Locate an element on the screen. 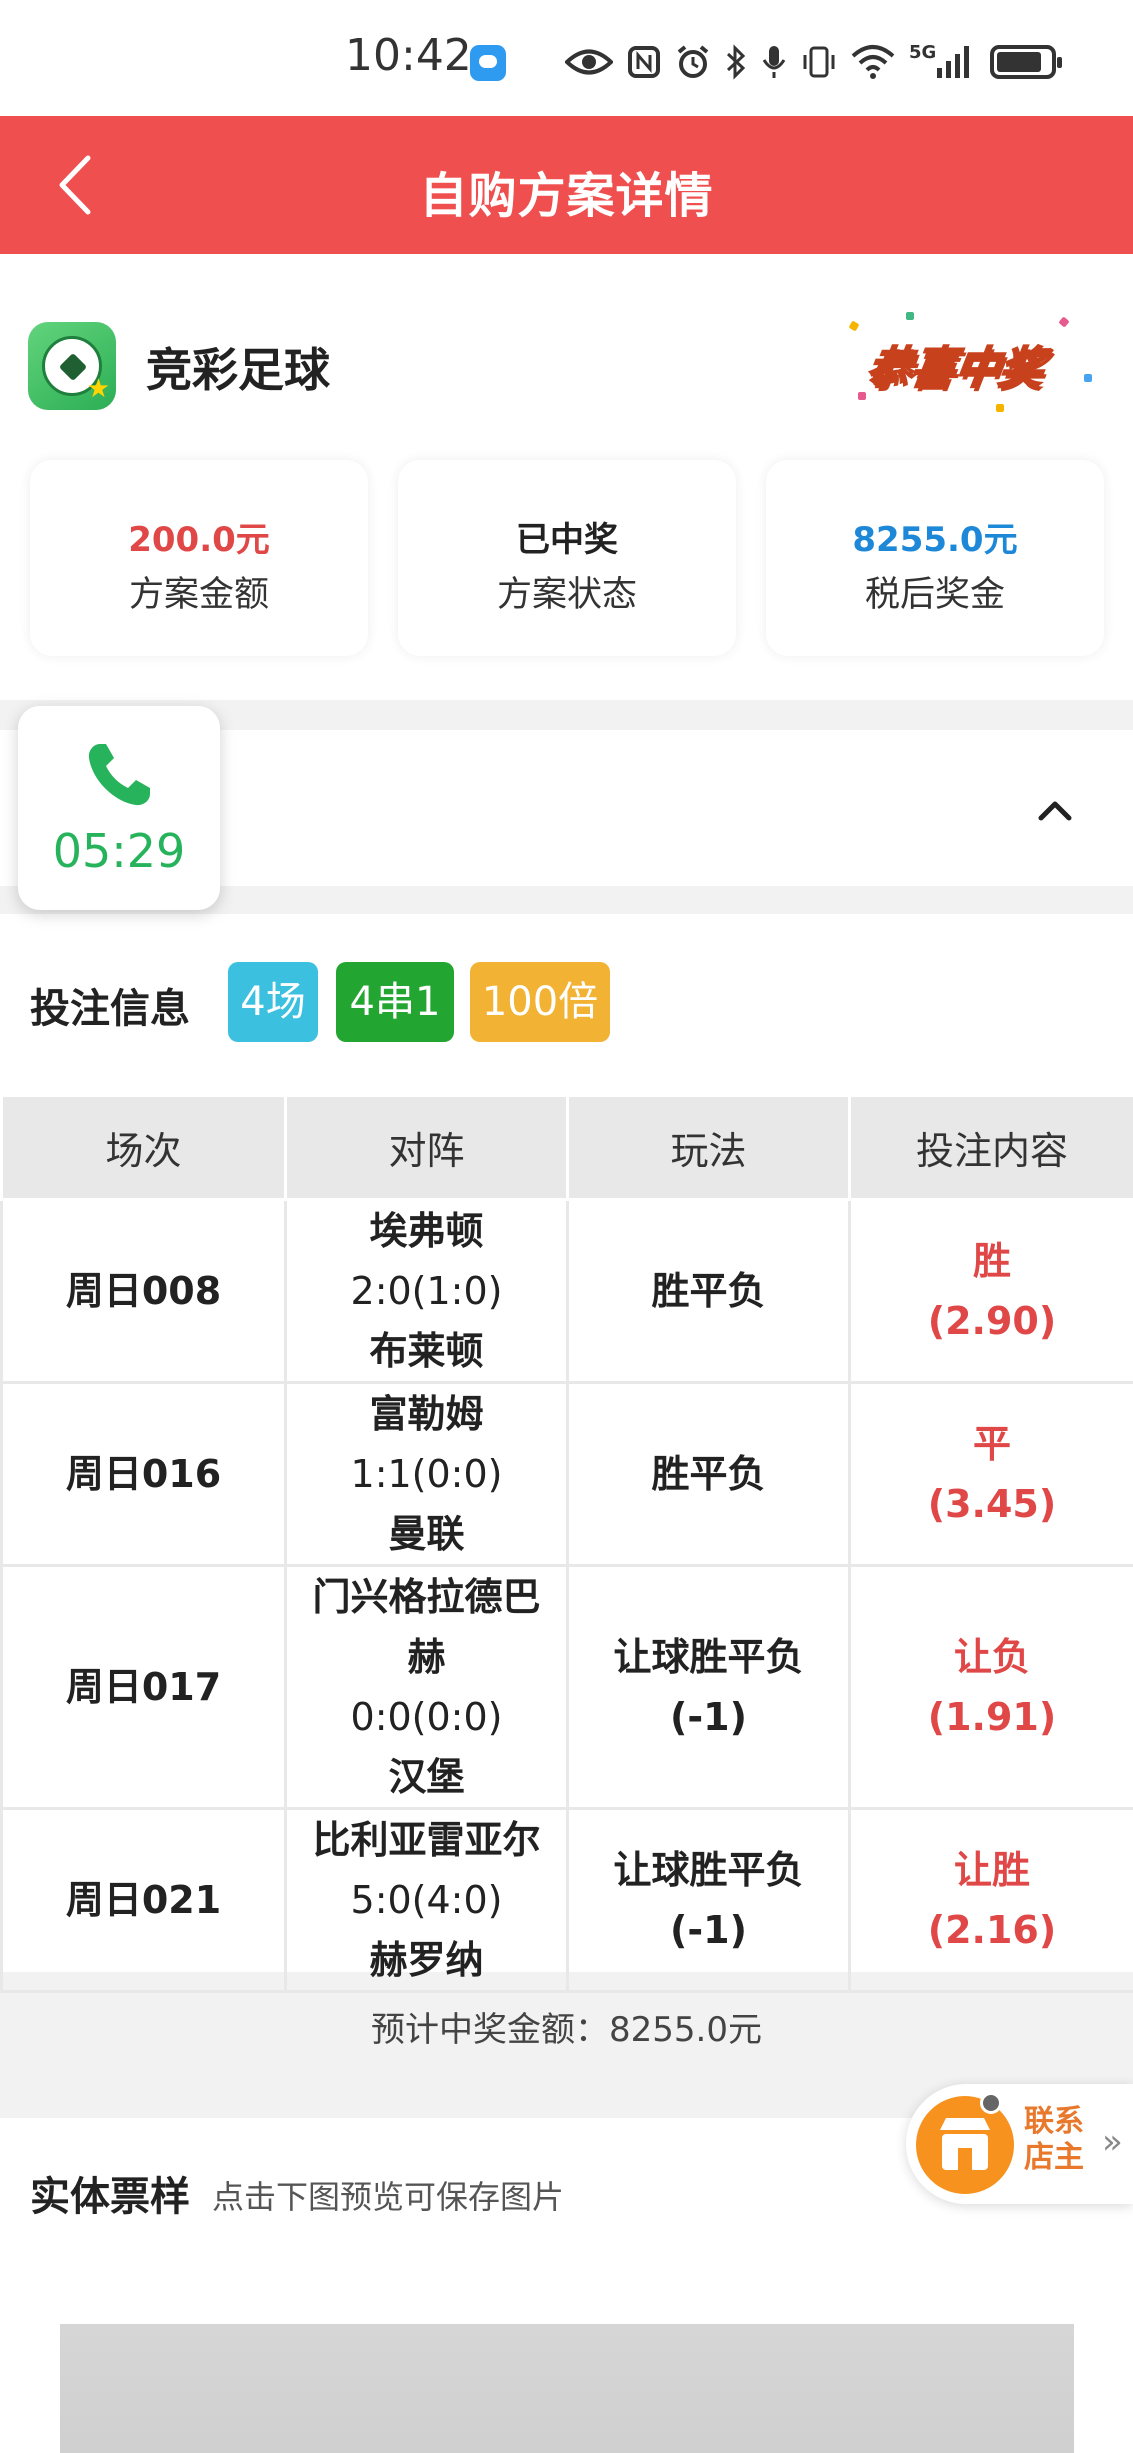 This screenshot has height=2453, width=1133. fixture: 埃弗顿 2:0(1:0) 布莱顿 is located at coordinates (426, 1291).